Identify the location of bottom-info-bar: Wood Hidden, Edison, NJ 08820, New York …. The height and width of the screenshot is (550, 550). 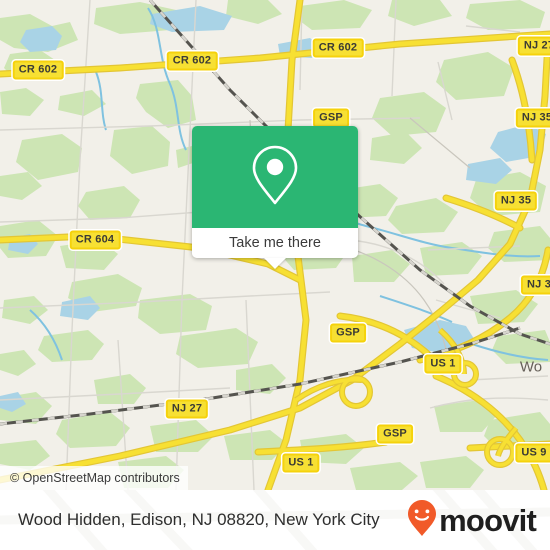
(275, 520).